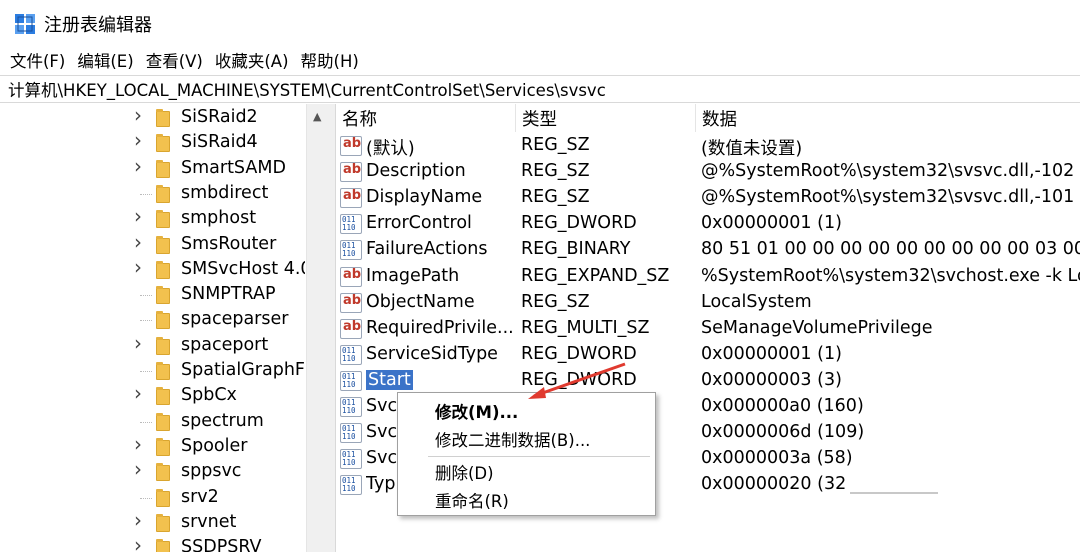 The height and width of the screenshot is (552, 1080). I want to click on window-title: 注册表编辑器, so click(98, 25).